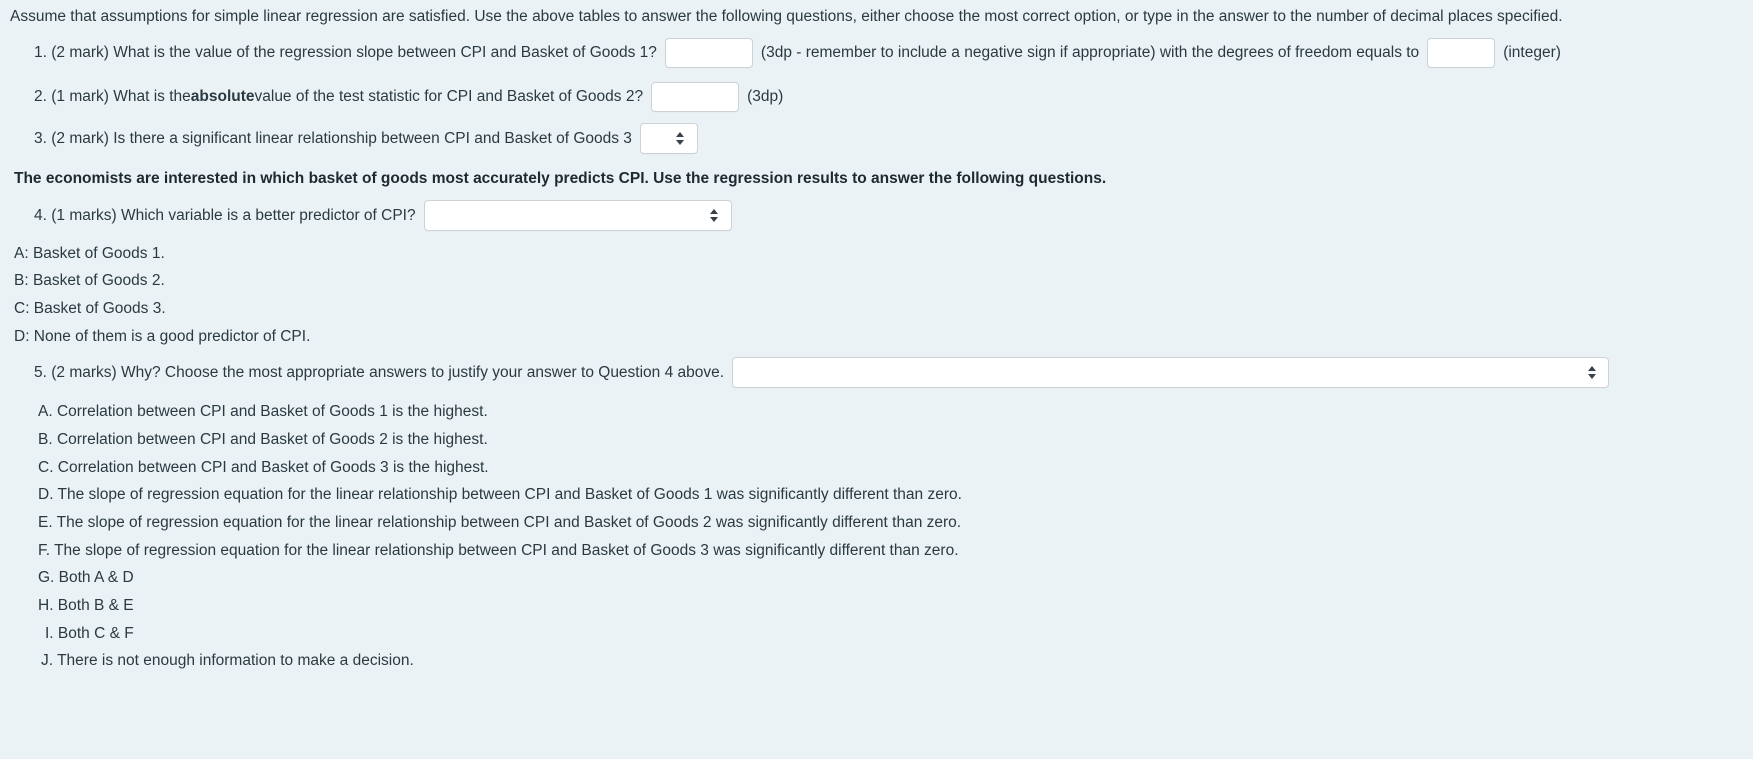 This screenshot has height=759, width=1753. What do you see at coordinates (86, 577) in the screenshot?
I see `q5-option-g: G. Both A & D` at bounding box center [86, 577].